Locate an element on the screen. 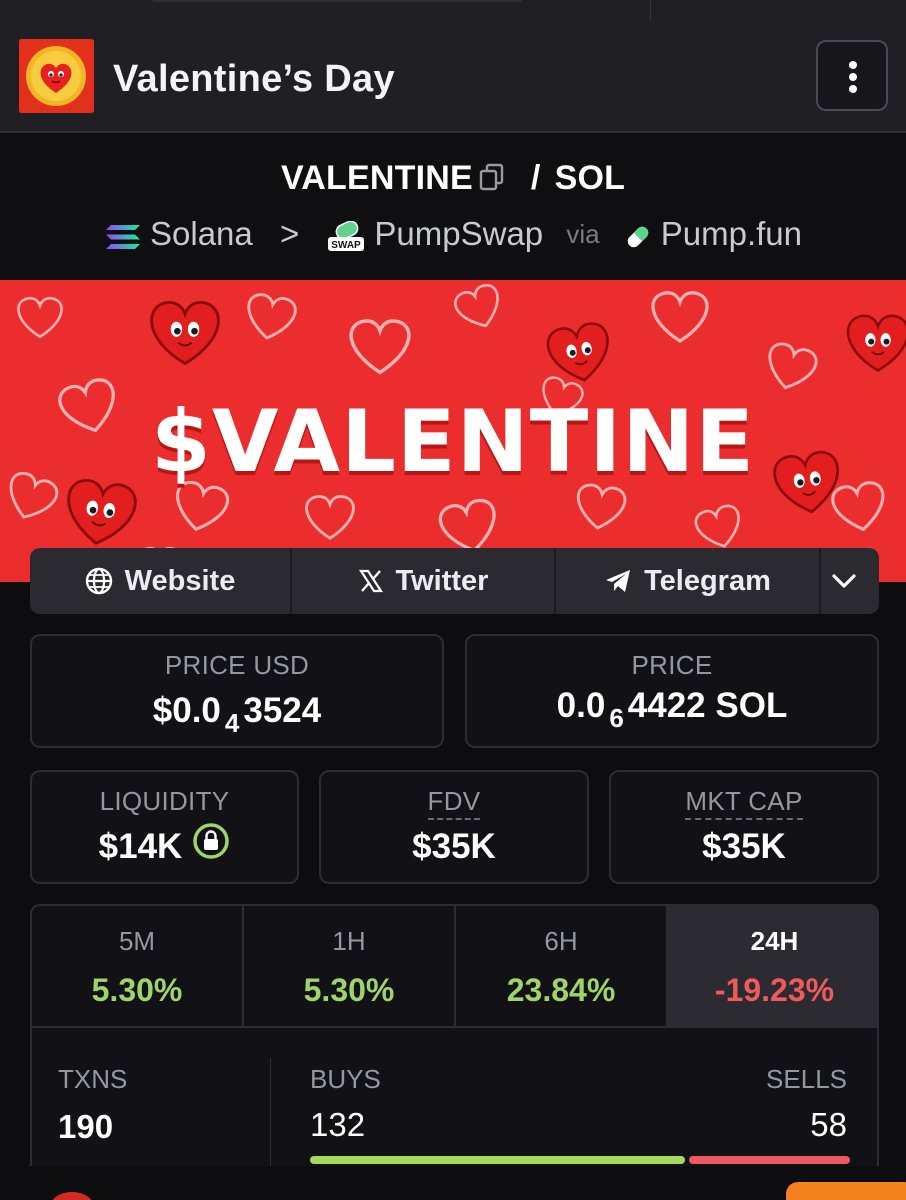  txns-value: 190 is located at coordinates (86, 1126).